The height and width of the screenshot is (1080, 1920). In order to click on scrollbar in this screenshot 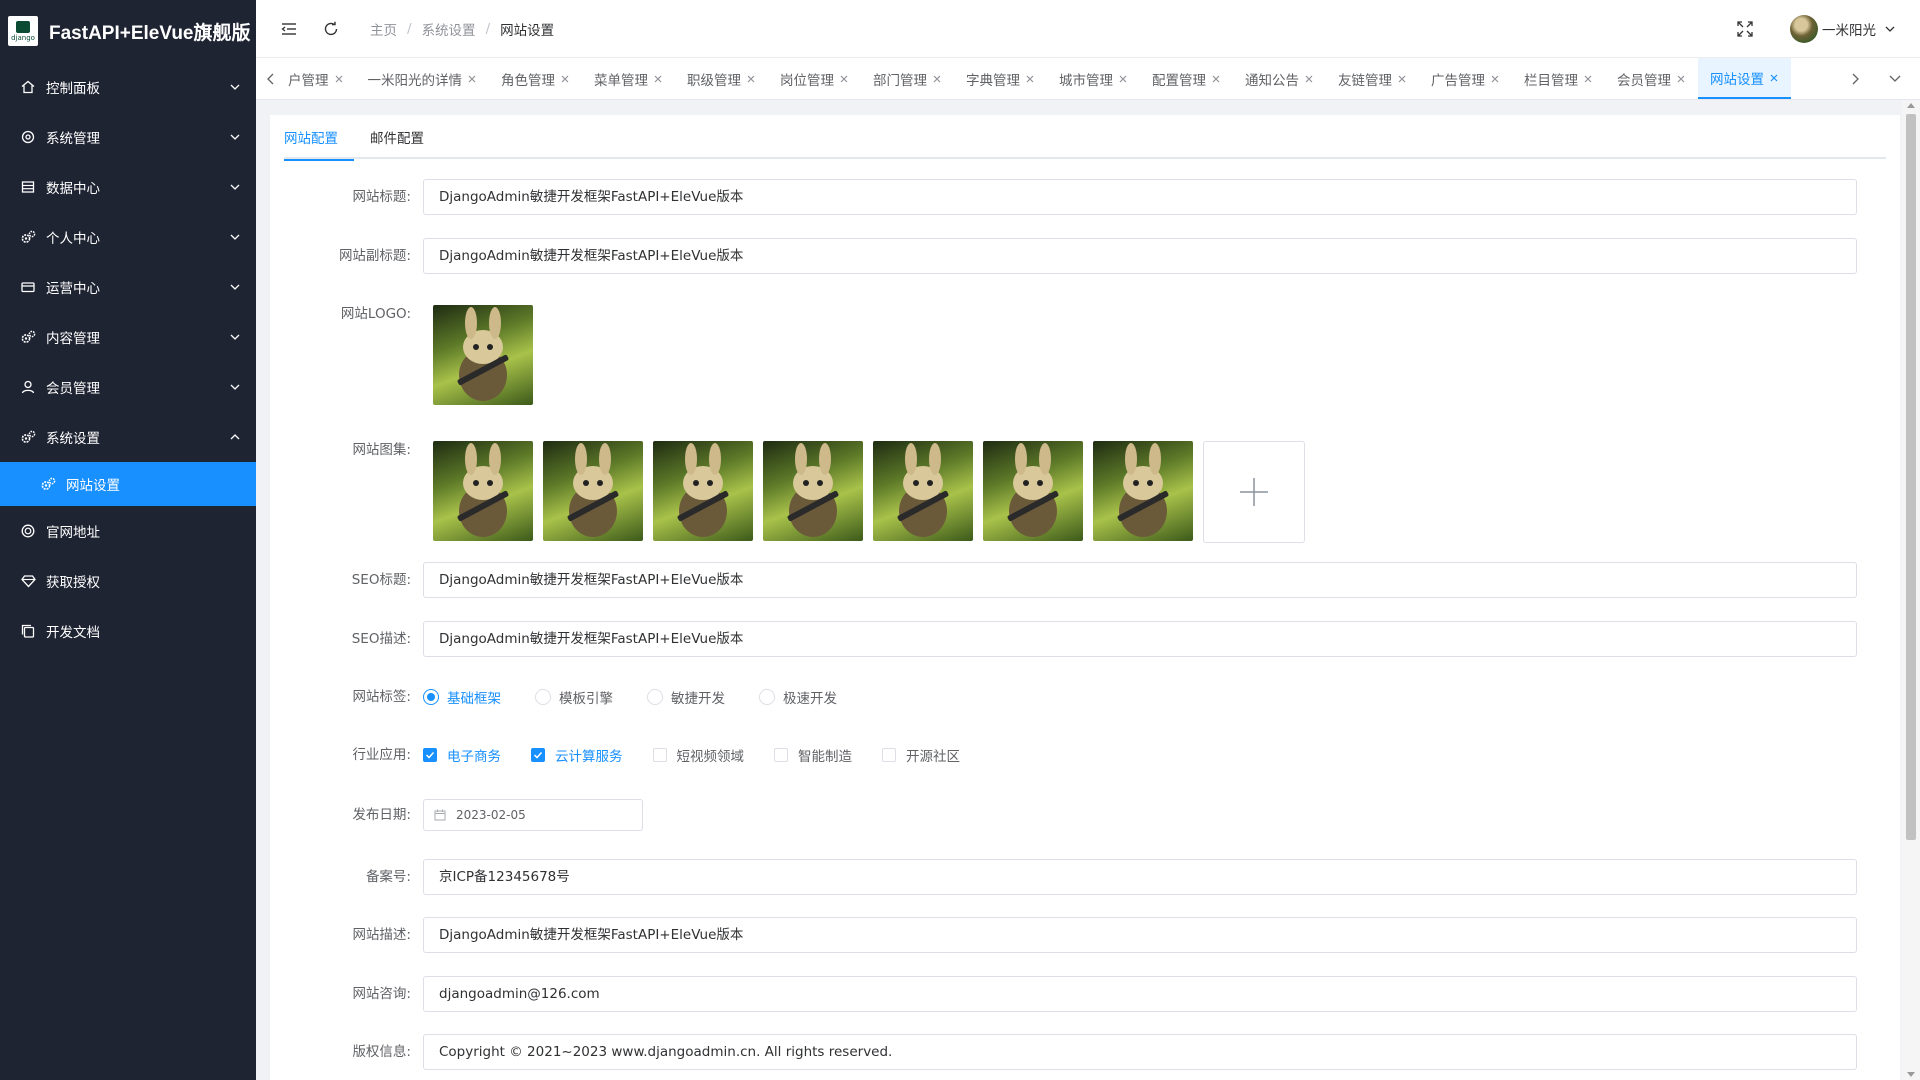, I will do `click(1911, 590)`.